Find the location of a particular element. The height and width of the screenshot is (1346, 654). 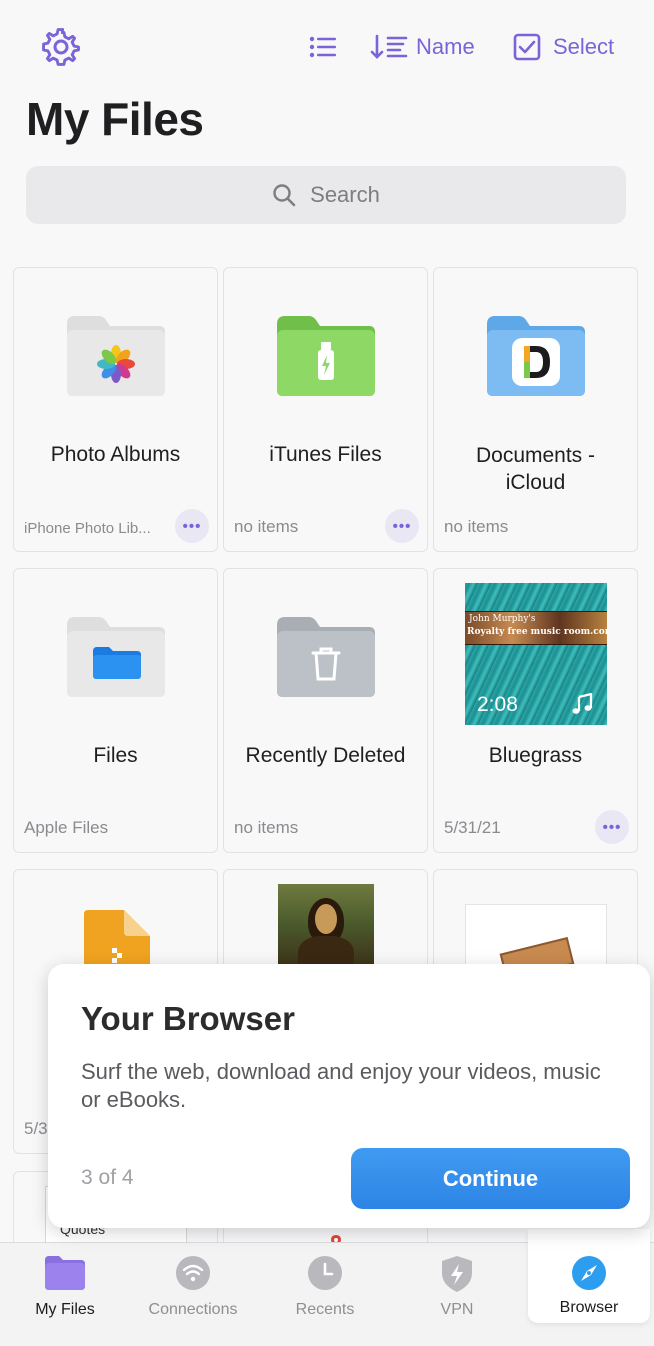

gear-icon is located at coordinates (61, 47).